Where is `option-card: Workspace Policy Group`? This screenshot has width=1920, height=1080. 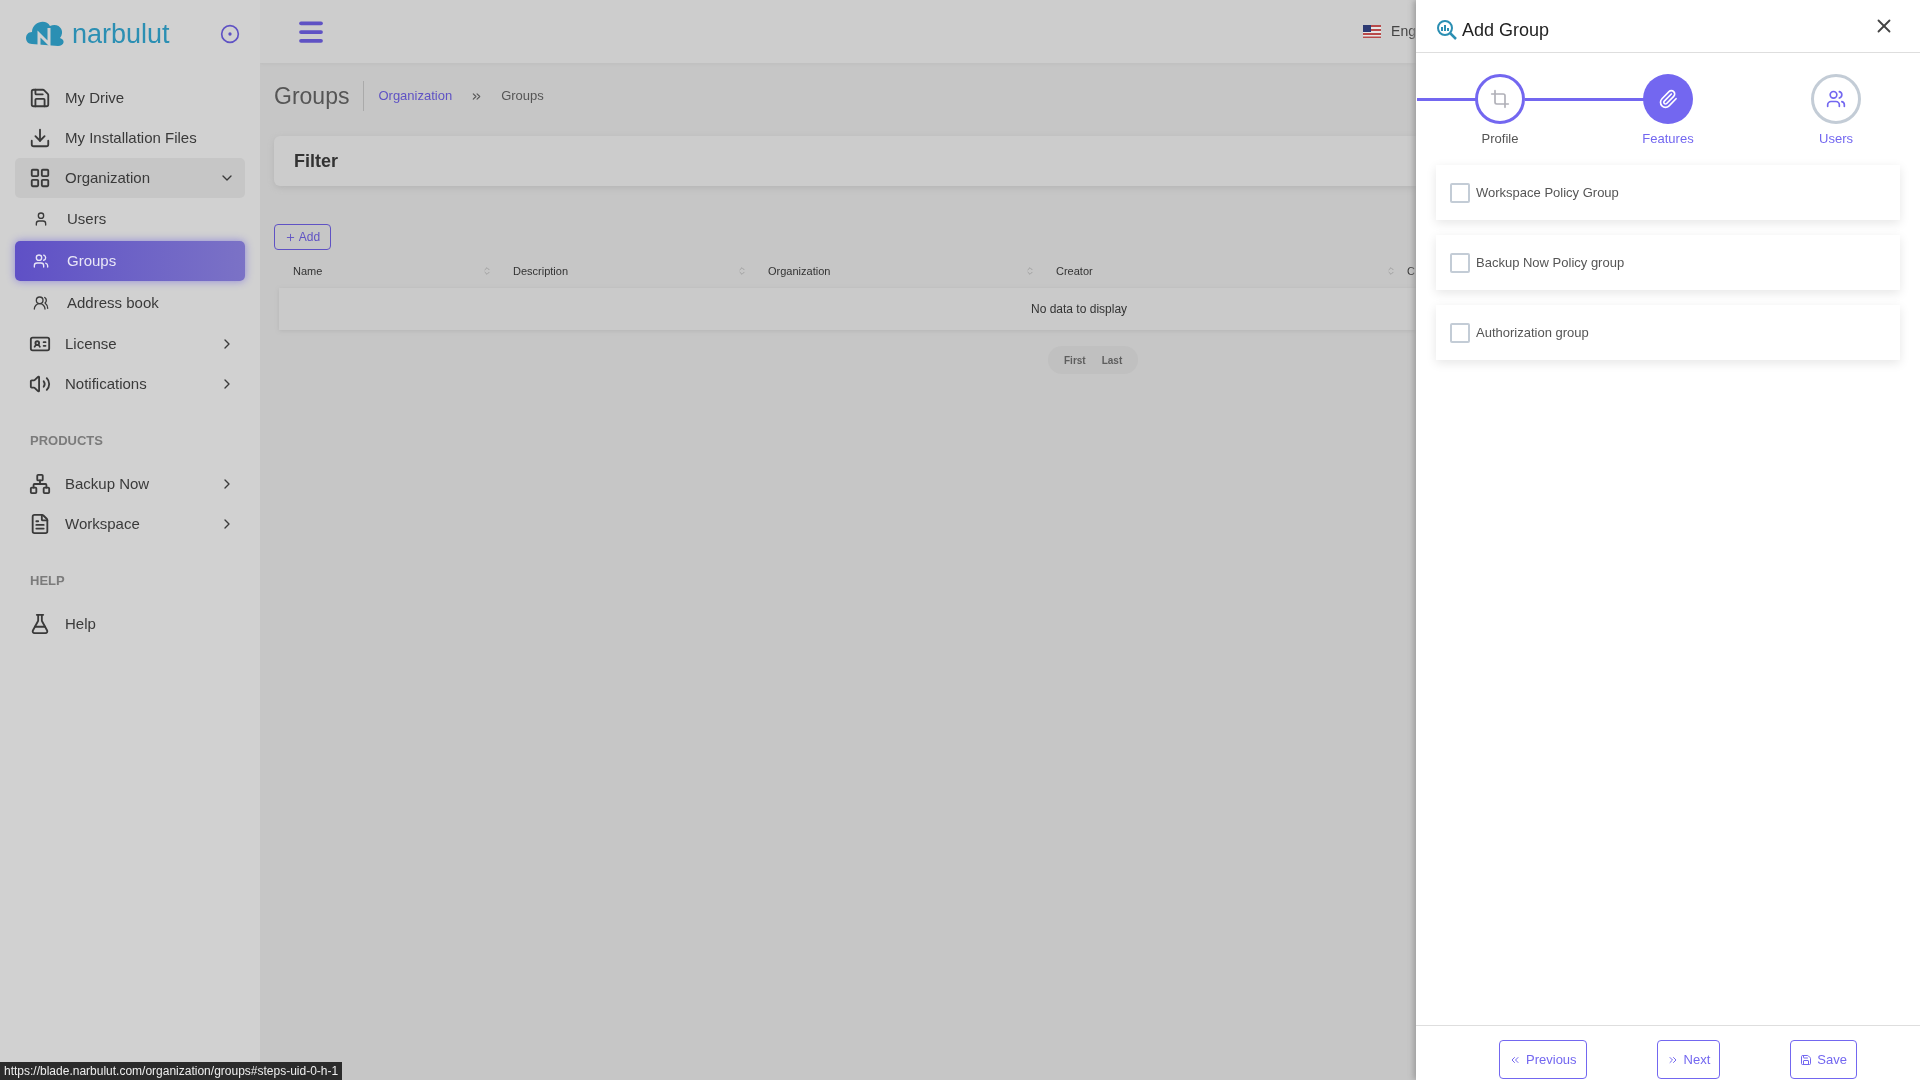
option-card: Workspace Policy Group is located at coordinates (1668, 192).